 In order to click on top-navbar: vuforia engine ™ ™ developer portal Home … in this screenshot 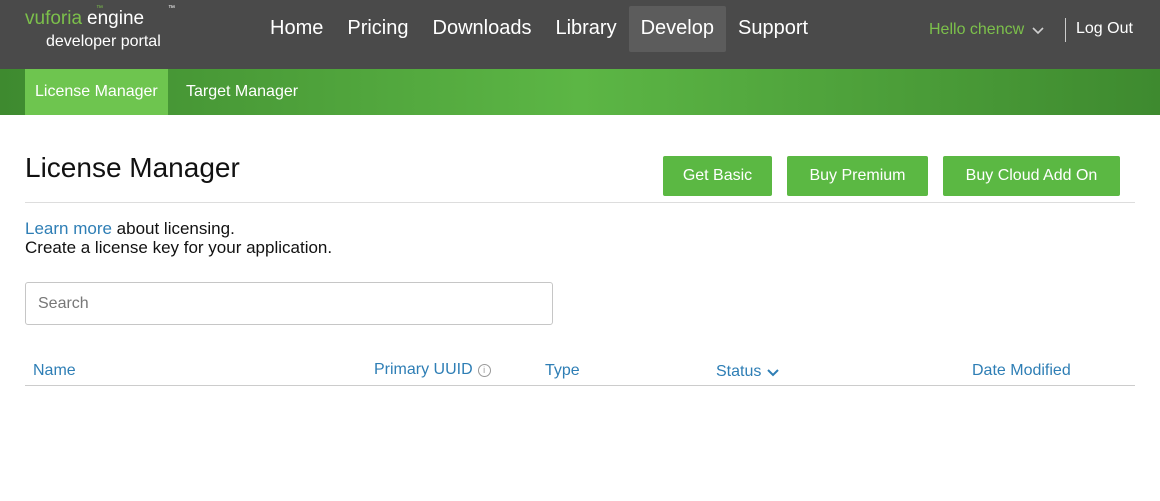, I will do `click(580, 34)`.